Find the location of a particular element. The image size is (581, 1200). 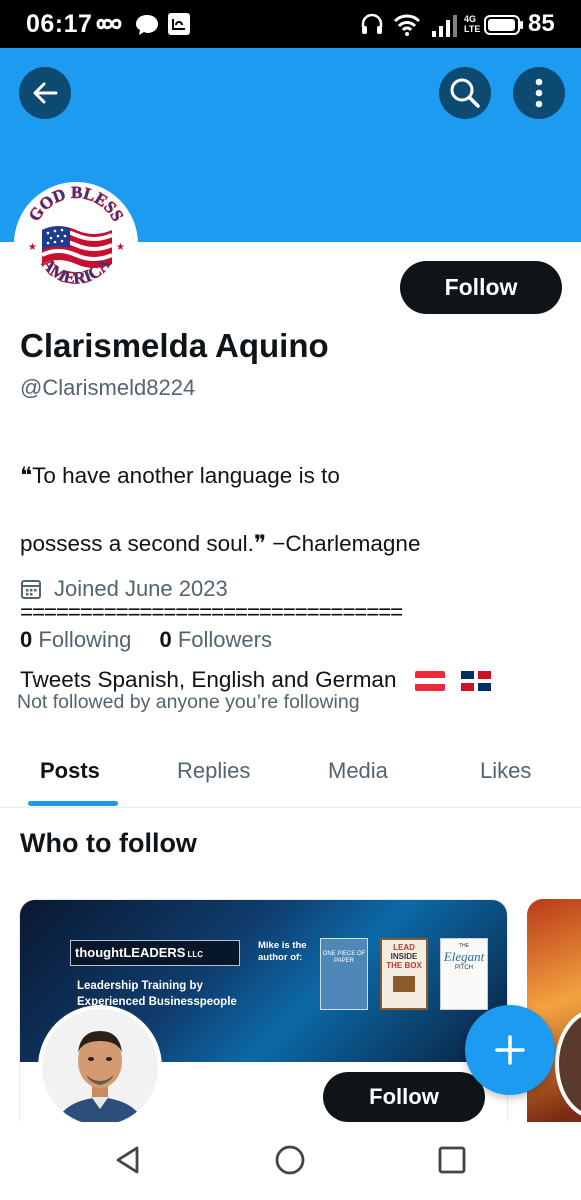

thoughtleaders-logo-suffix: LLC is located at coordinates (195, 954).